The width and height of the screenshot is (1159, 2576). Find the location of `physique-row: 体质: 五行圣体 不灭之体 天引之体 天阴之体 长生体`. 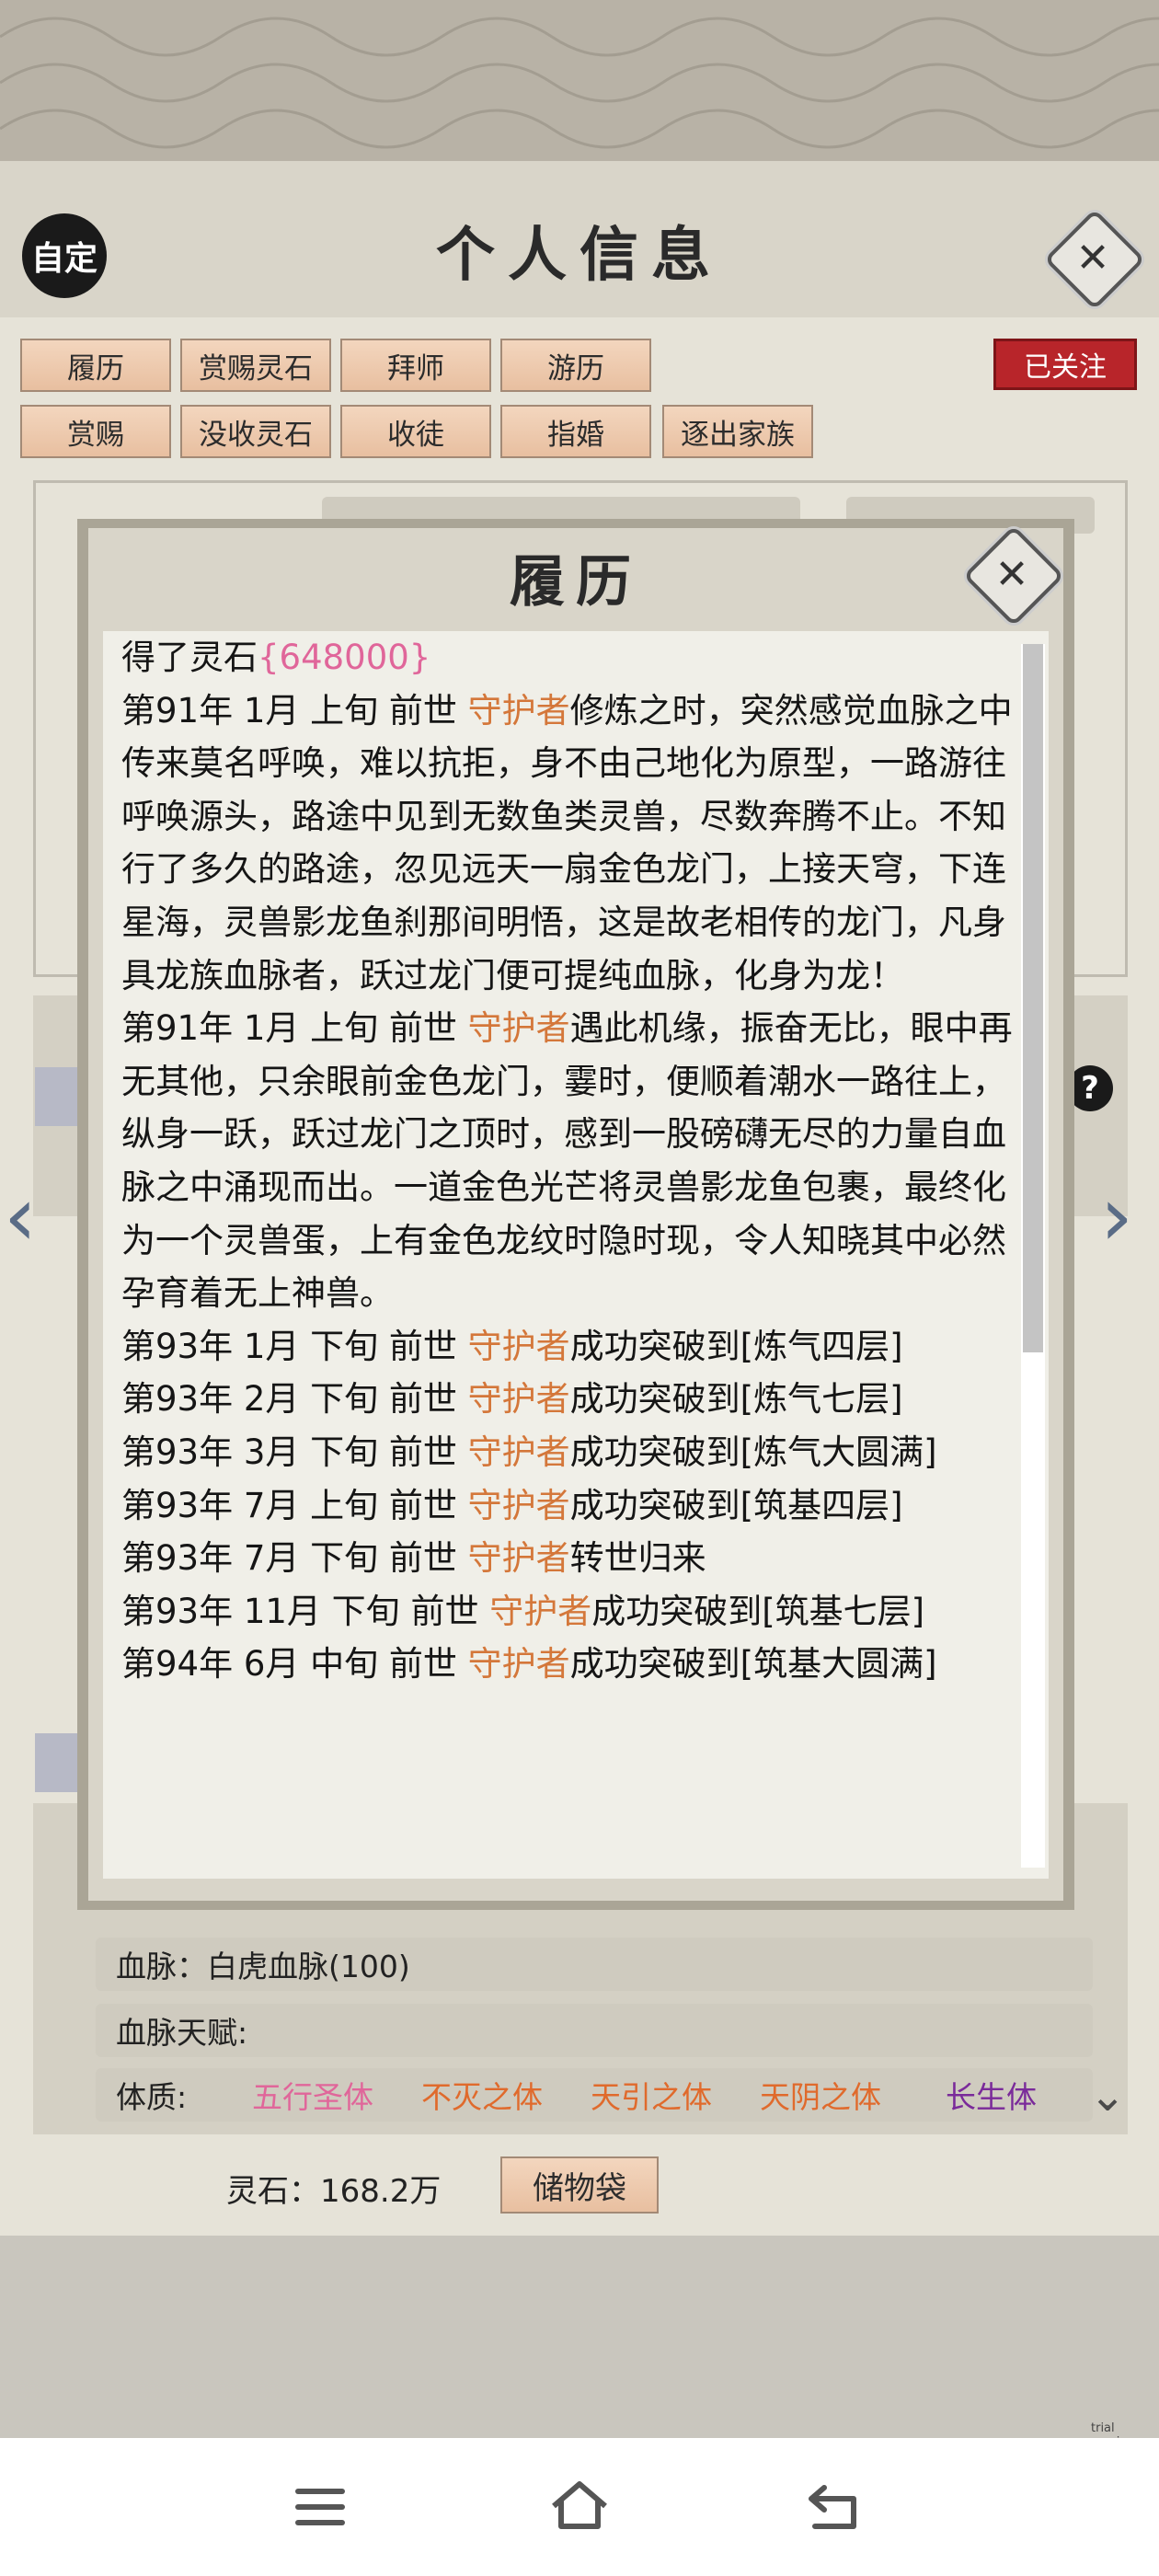

physique-row: 体质: 五行圣体 不灭之体 天引之体 天阴之体 长生体 is located at coordinates (594, 2095).